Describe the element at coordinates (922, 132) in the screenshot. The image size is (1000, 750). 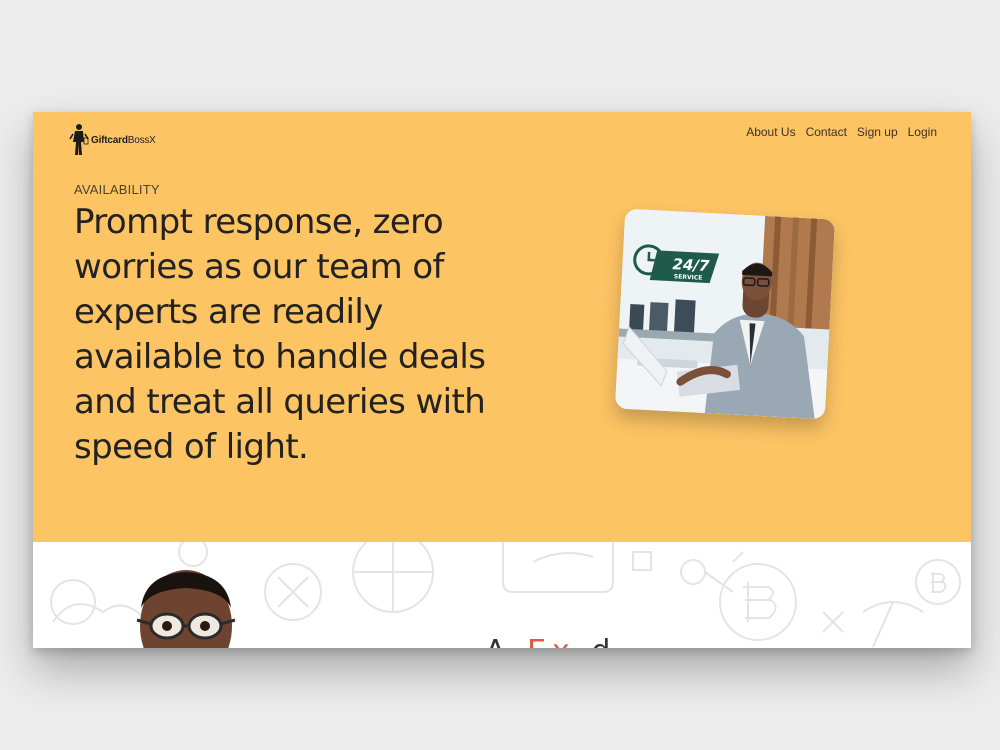
I see `nav-login: Login` at that location.